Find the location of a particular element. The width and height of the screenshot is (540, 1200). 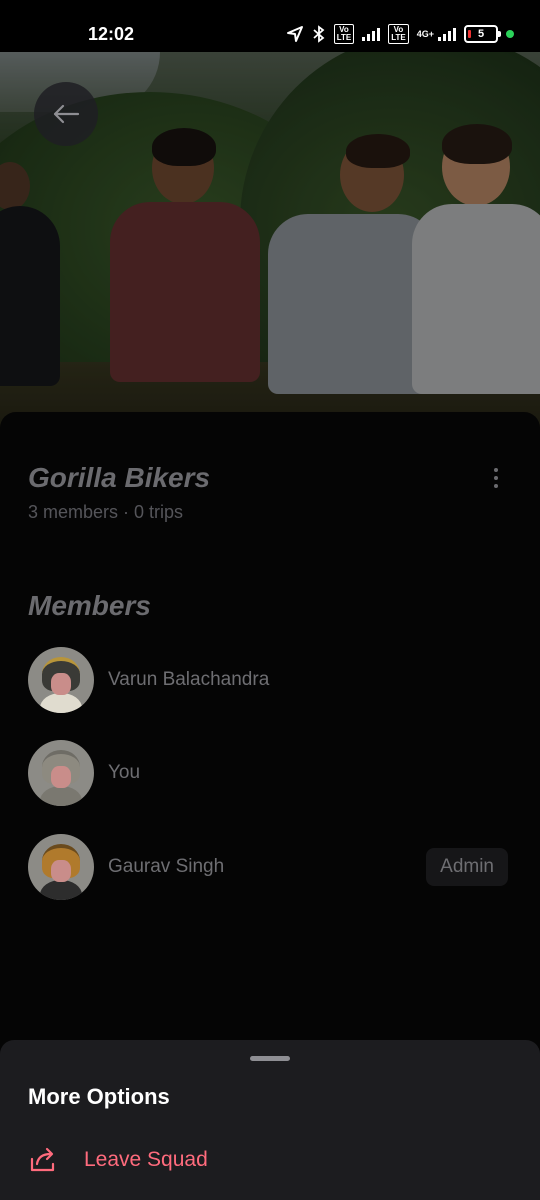

location-icon is located at coordinates (295, 34).